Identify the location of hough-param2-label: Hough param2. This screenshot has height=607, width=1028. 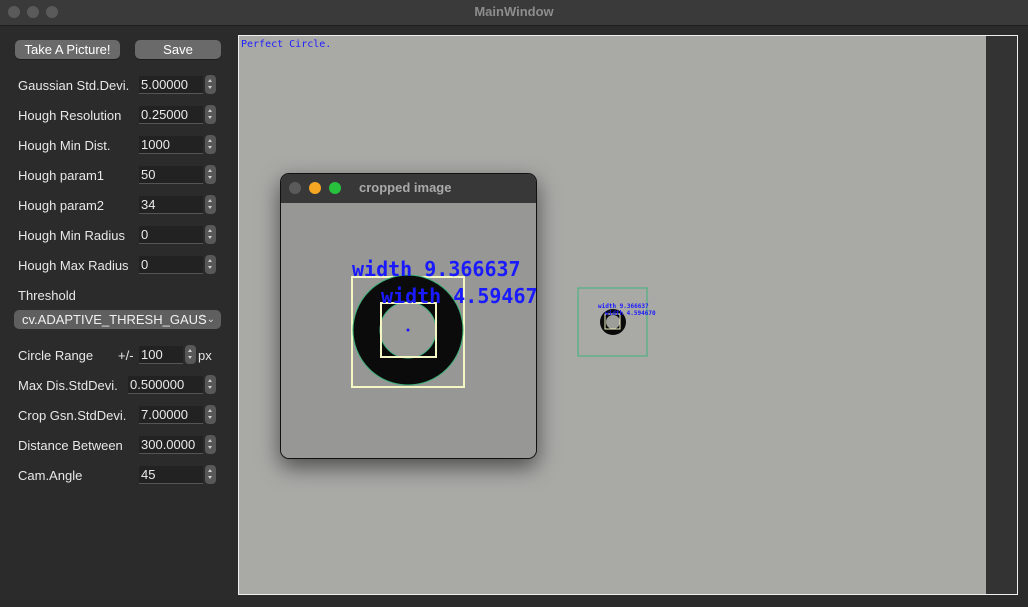
(61, 205).